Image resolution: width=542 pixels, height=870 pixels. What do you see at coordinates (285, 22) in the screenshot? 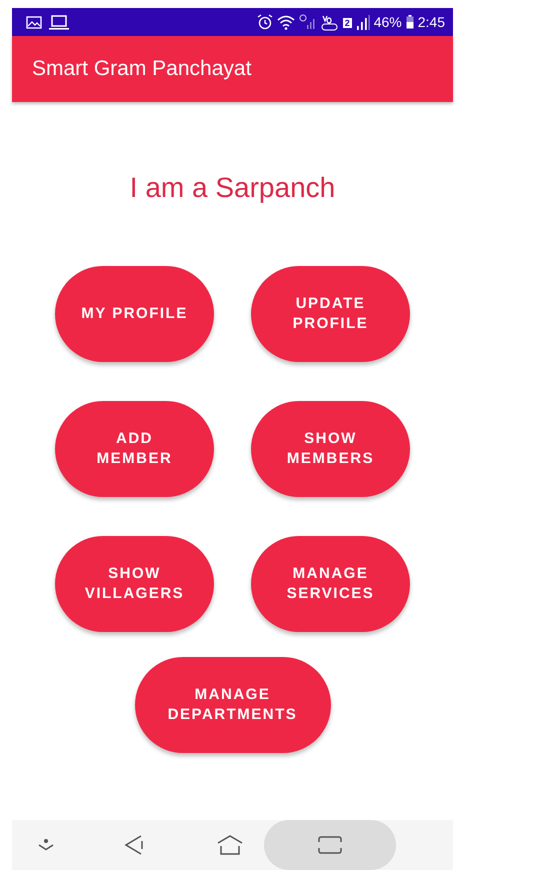
I see `wifi-icon` at bounding box center [285, 22].